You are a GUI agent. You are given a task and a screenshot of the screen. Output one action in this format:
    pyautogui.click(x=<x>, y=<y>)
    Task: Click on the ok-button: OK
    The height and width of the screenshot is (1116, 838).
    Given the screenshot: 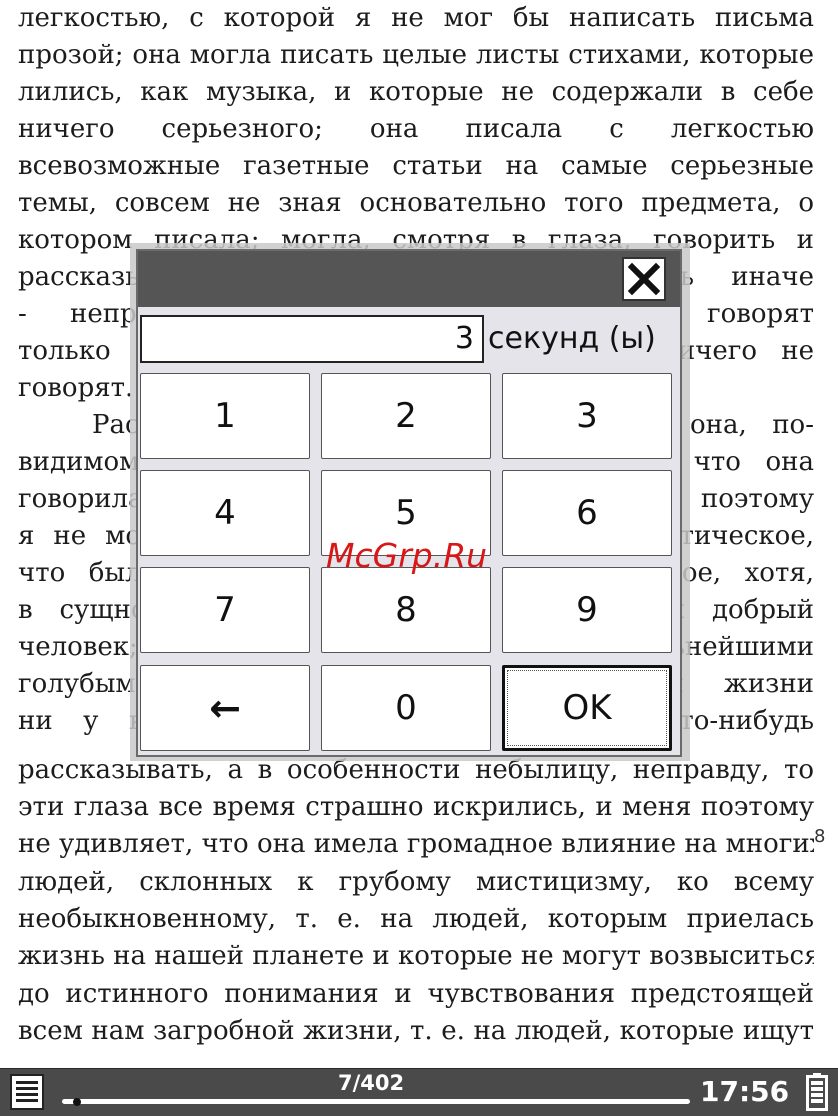 What is the action you would take?
    pyautogui.click(x=587, y=708)
    